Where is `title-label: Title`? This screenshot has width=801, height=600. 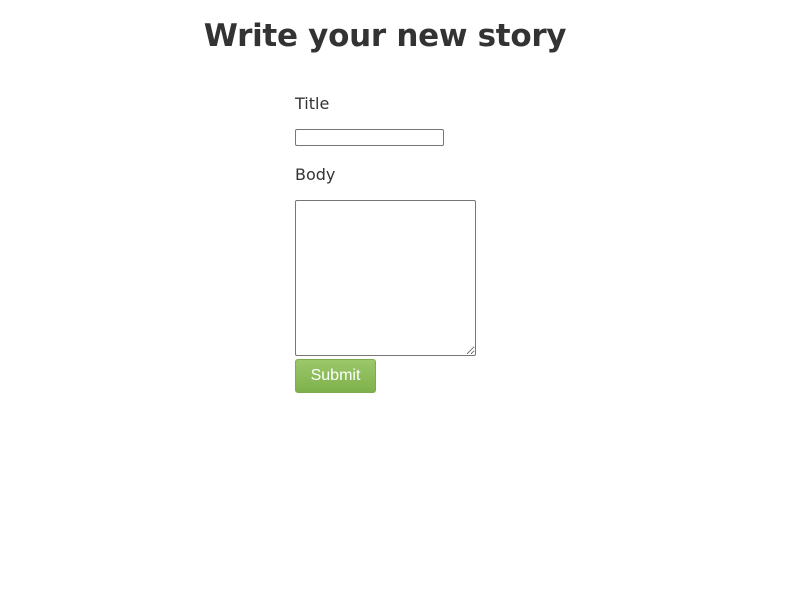
title-label: Title is located at coordinates (312, 103).